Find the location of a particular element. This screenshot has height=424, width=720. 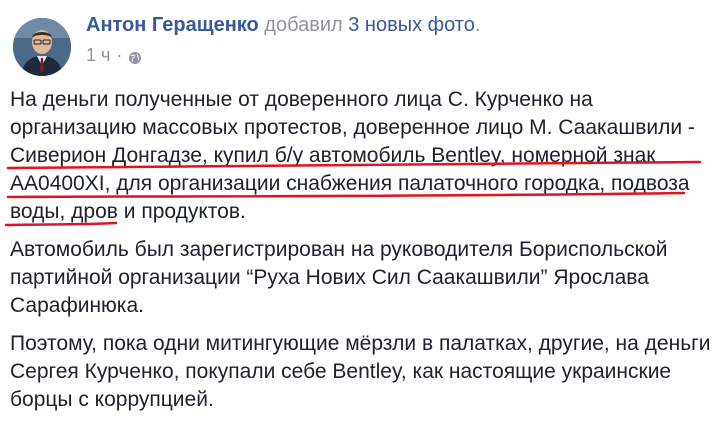

post-meta: 1 ч · is located at coordinates (114, 55).